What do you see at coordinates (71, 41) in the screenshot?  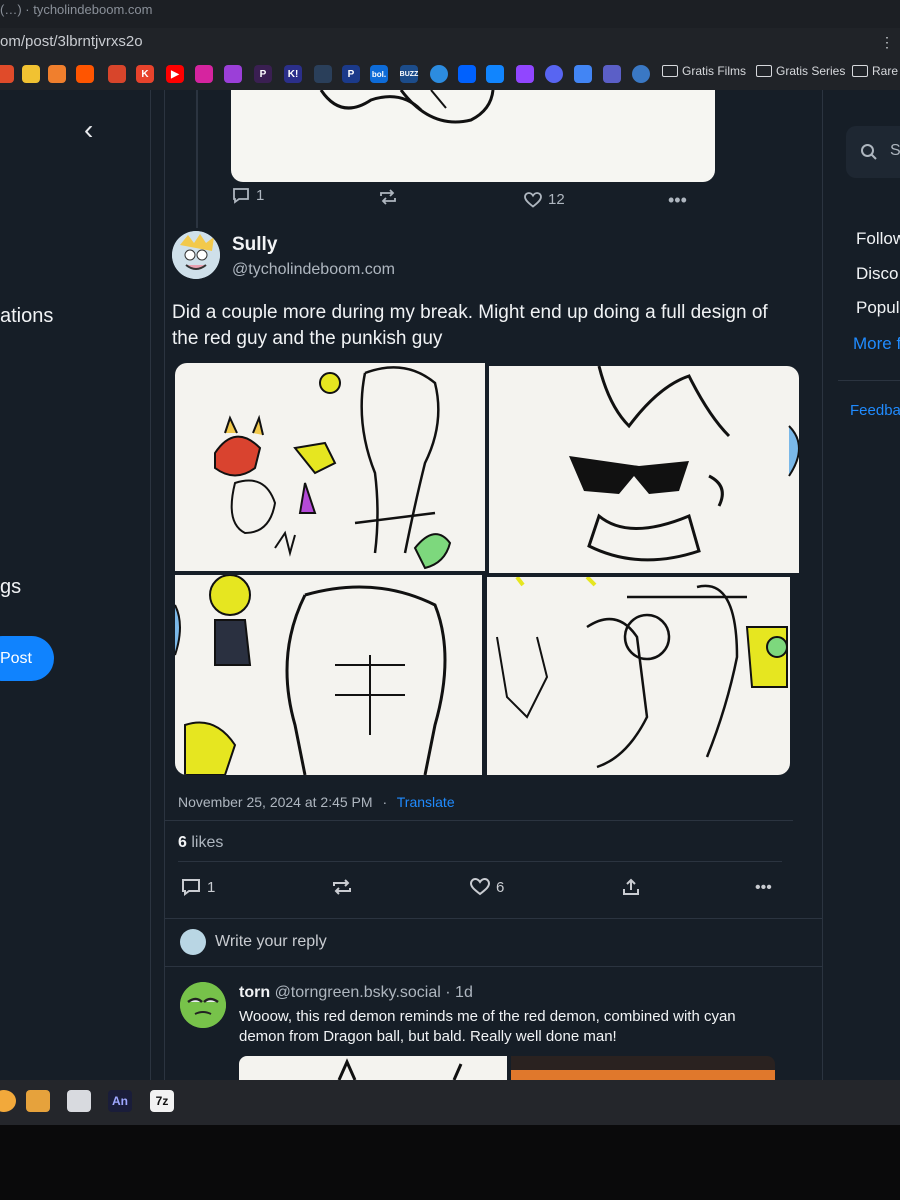 I see `url-text: om/post/3lbrntjvrxs2o` at bounding box center [71, 41].